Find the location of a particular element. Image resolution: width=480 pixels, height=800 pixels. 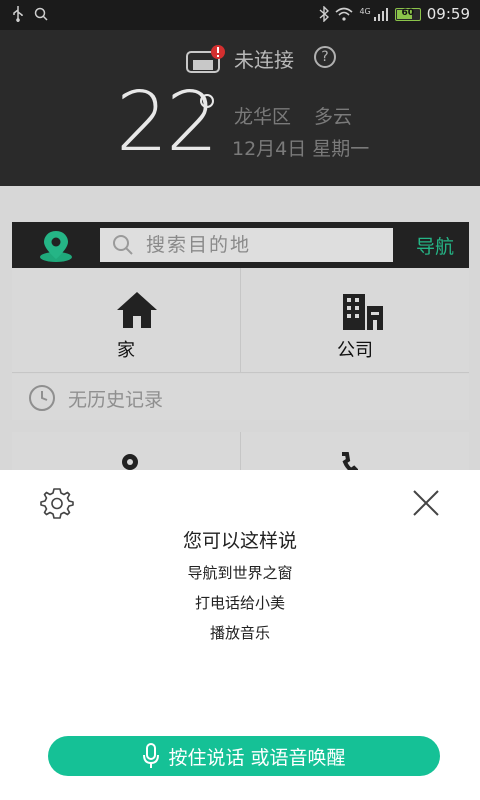

home-label: 家 is located at coordinates (126, 350).